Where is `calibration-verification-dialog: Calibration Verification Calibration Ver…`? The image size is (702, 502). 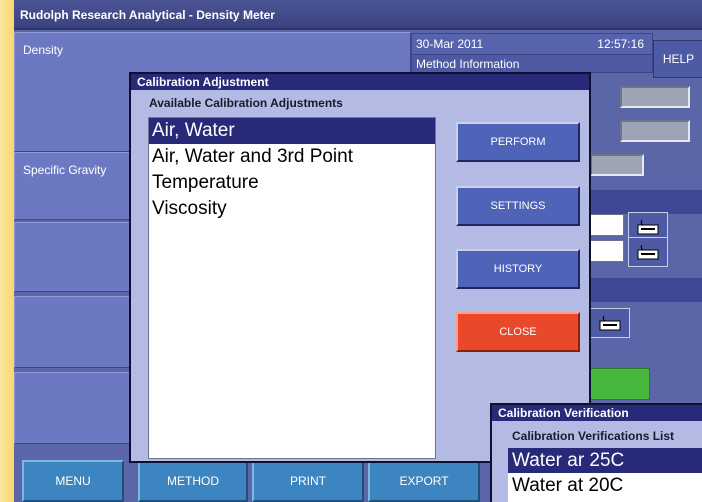 calibration-verification-dialog: Calibration Verification Calibration Ver… is located at coordinates (596, 452).